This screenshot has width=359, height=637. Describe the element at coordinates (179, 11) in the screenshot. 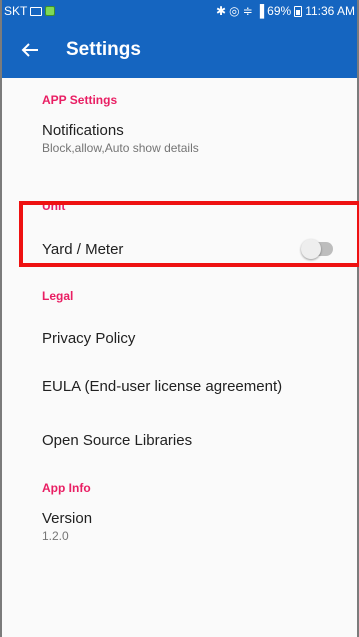

I see `status-bar: SKT ✱ ◎ ≑ ▐ 69% 11:36 AM` at that location.